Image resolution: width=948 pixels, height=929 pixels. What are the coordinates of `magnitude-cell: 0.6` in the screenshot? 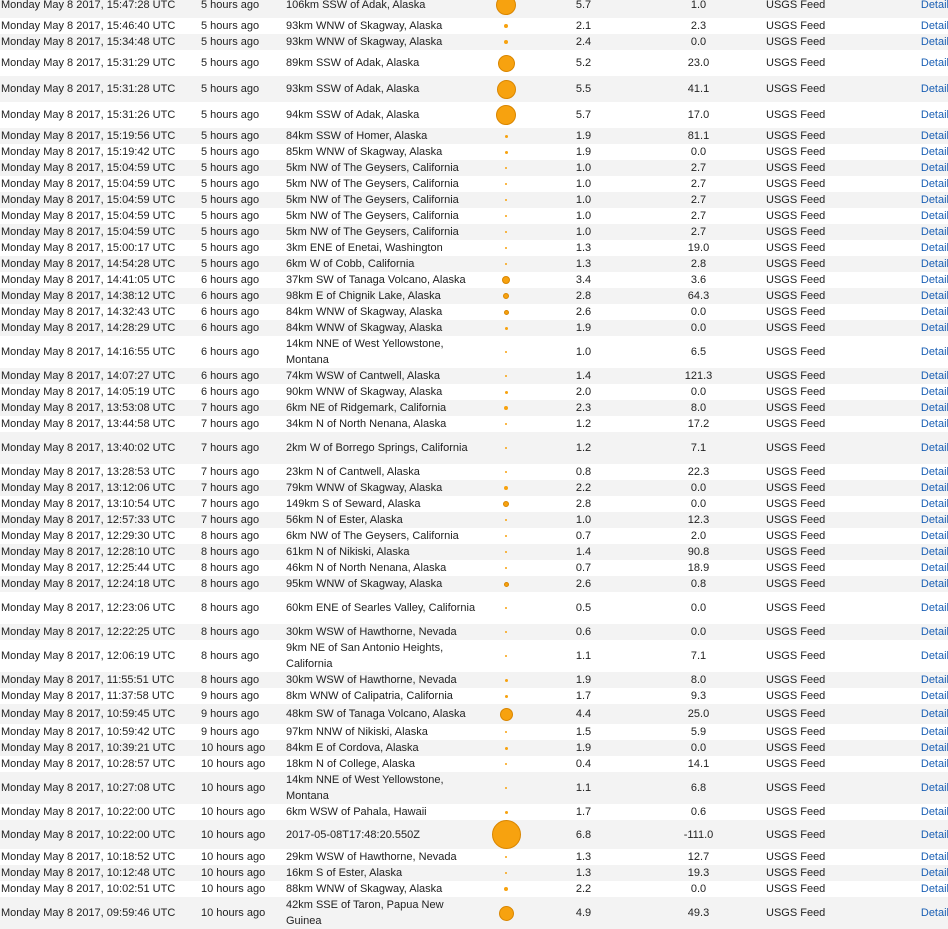 It's located at (583, 632).